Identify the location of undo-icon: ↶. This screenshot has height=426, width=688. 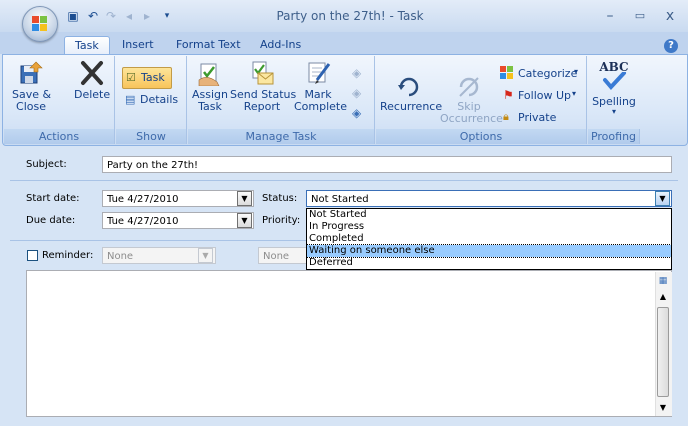
(93, 16).